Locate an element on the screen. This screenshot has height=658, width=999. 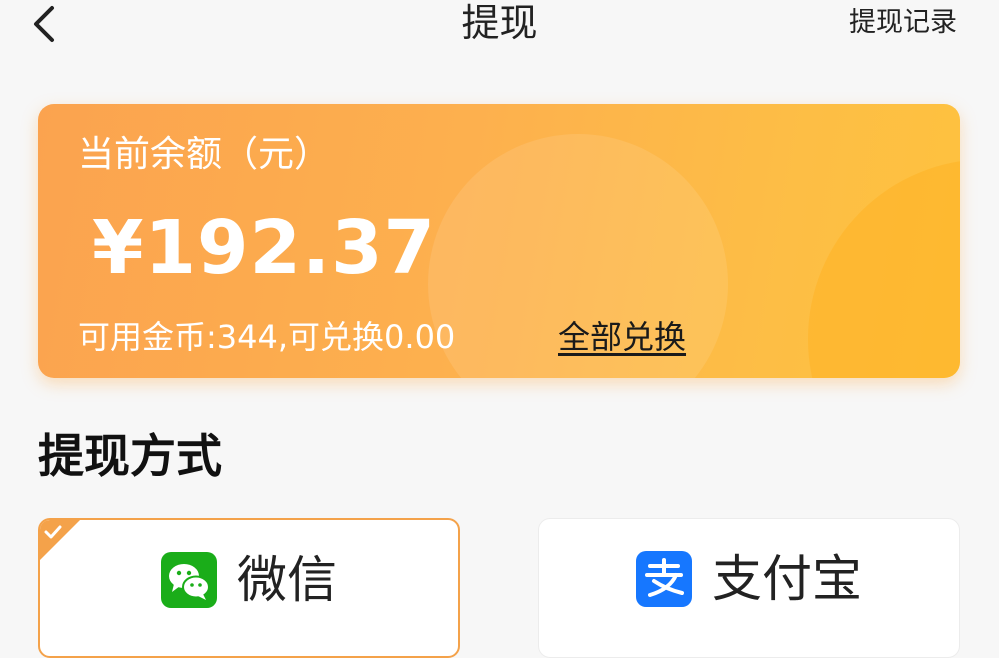
balance-amount: ¥192.37 is located at coordinates (264, 248).